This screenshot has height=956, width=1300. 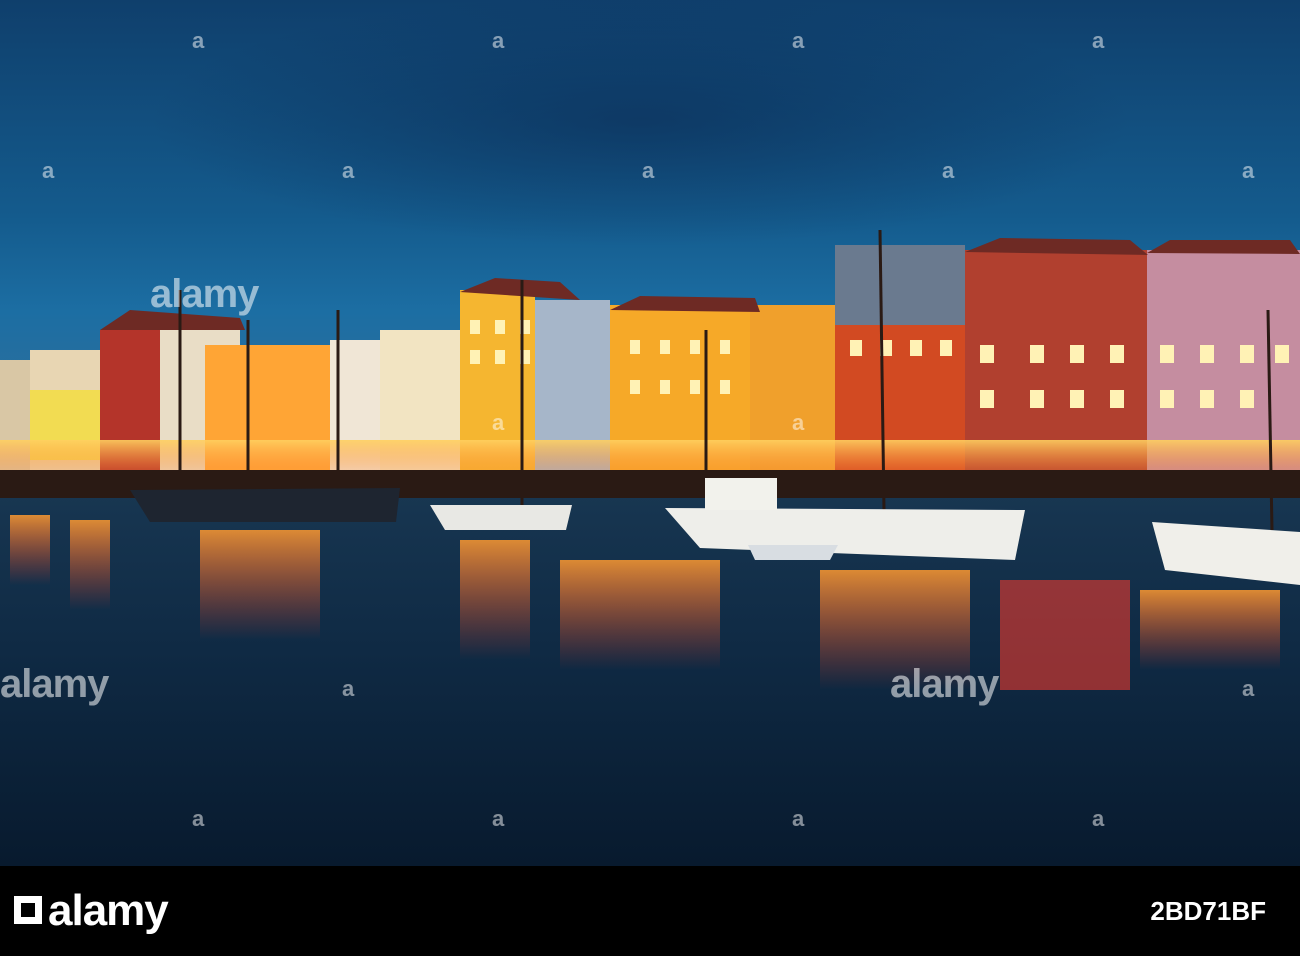 What do you see at coordinates (108, 910) in the screenshot?
I see `footer-logo: alamy` at bounding box center [108, 910].